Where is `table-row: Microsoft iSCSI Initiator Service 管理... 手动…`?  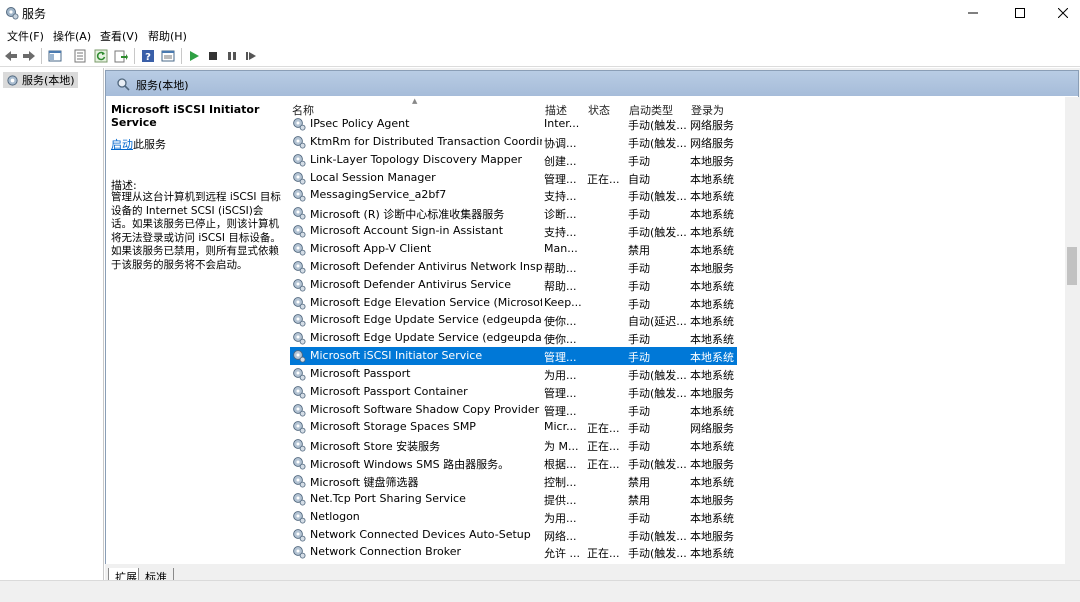
table-row: Microsoft iSCSI Initiator Service 管理... 手动… is located at coordinates (513, 356).